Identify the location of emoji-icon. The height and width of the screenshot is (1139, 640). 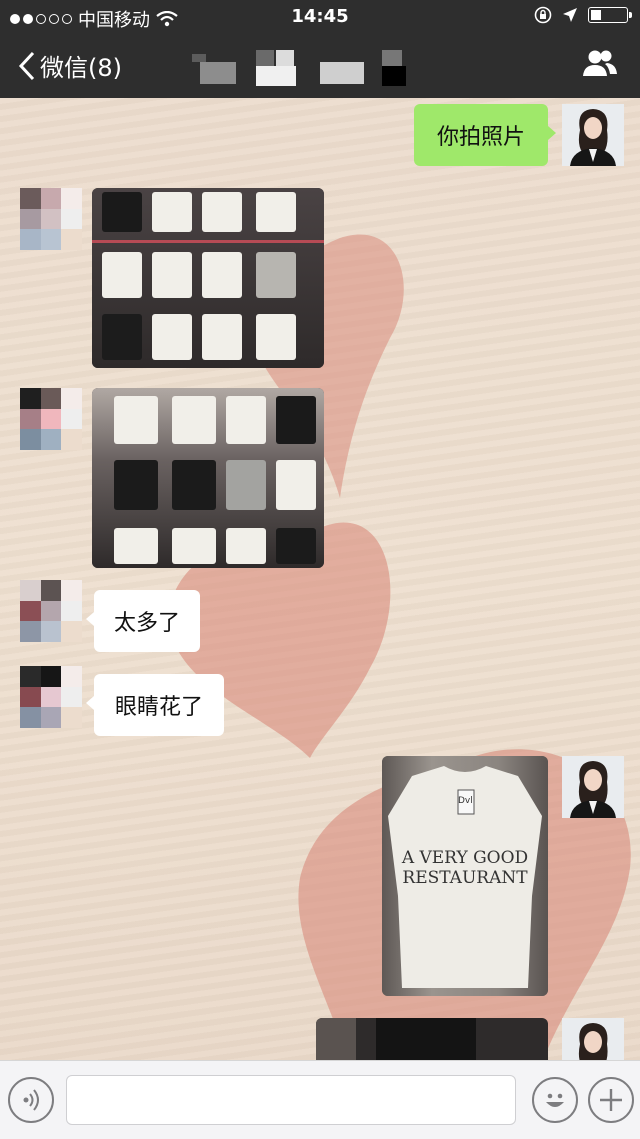
(555, 1100).